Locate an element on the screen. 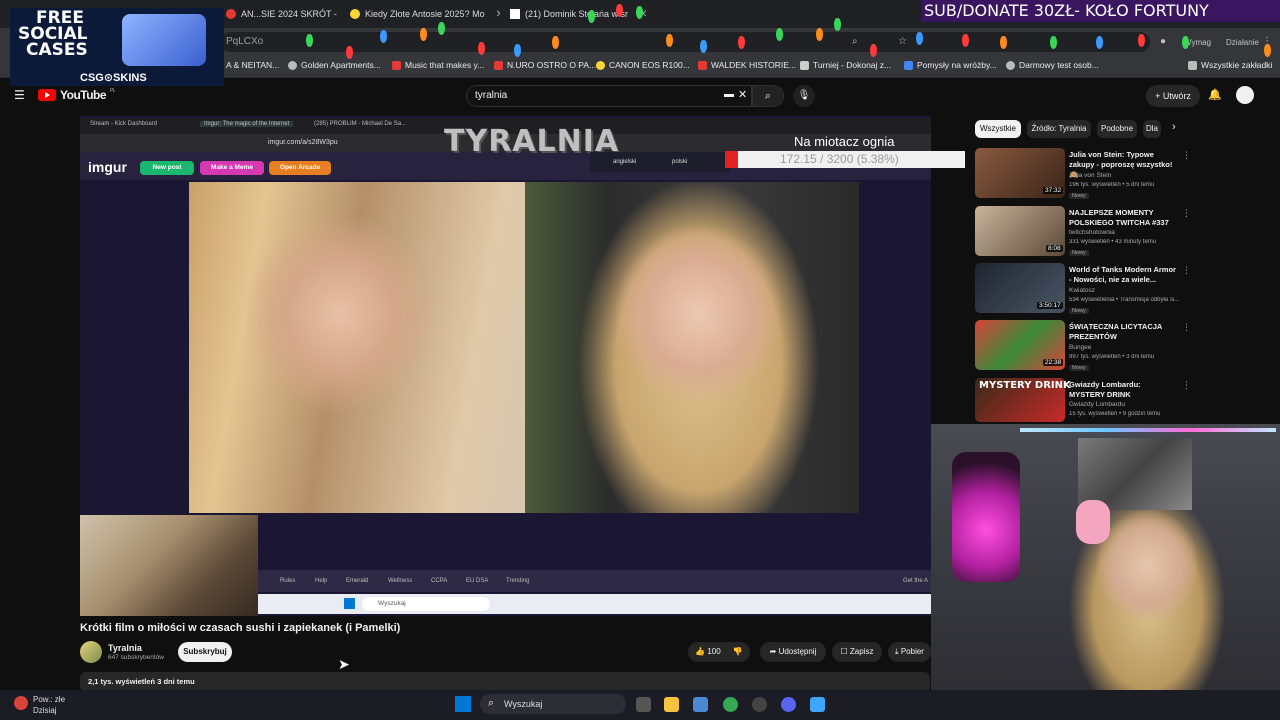  inner-url-text: imgur.com/a/s28W3pu is located at coordinates (303, 142).